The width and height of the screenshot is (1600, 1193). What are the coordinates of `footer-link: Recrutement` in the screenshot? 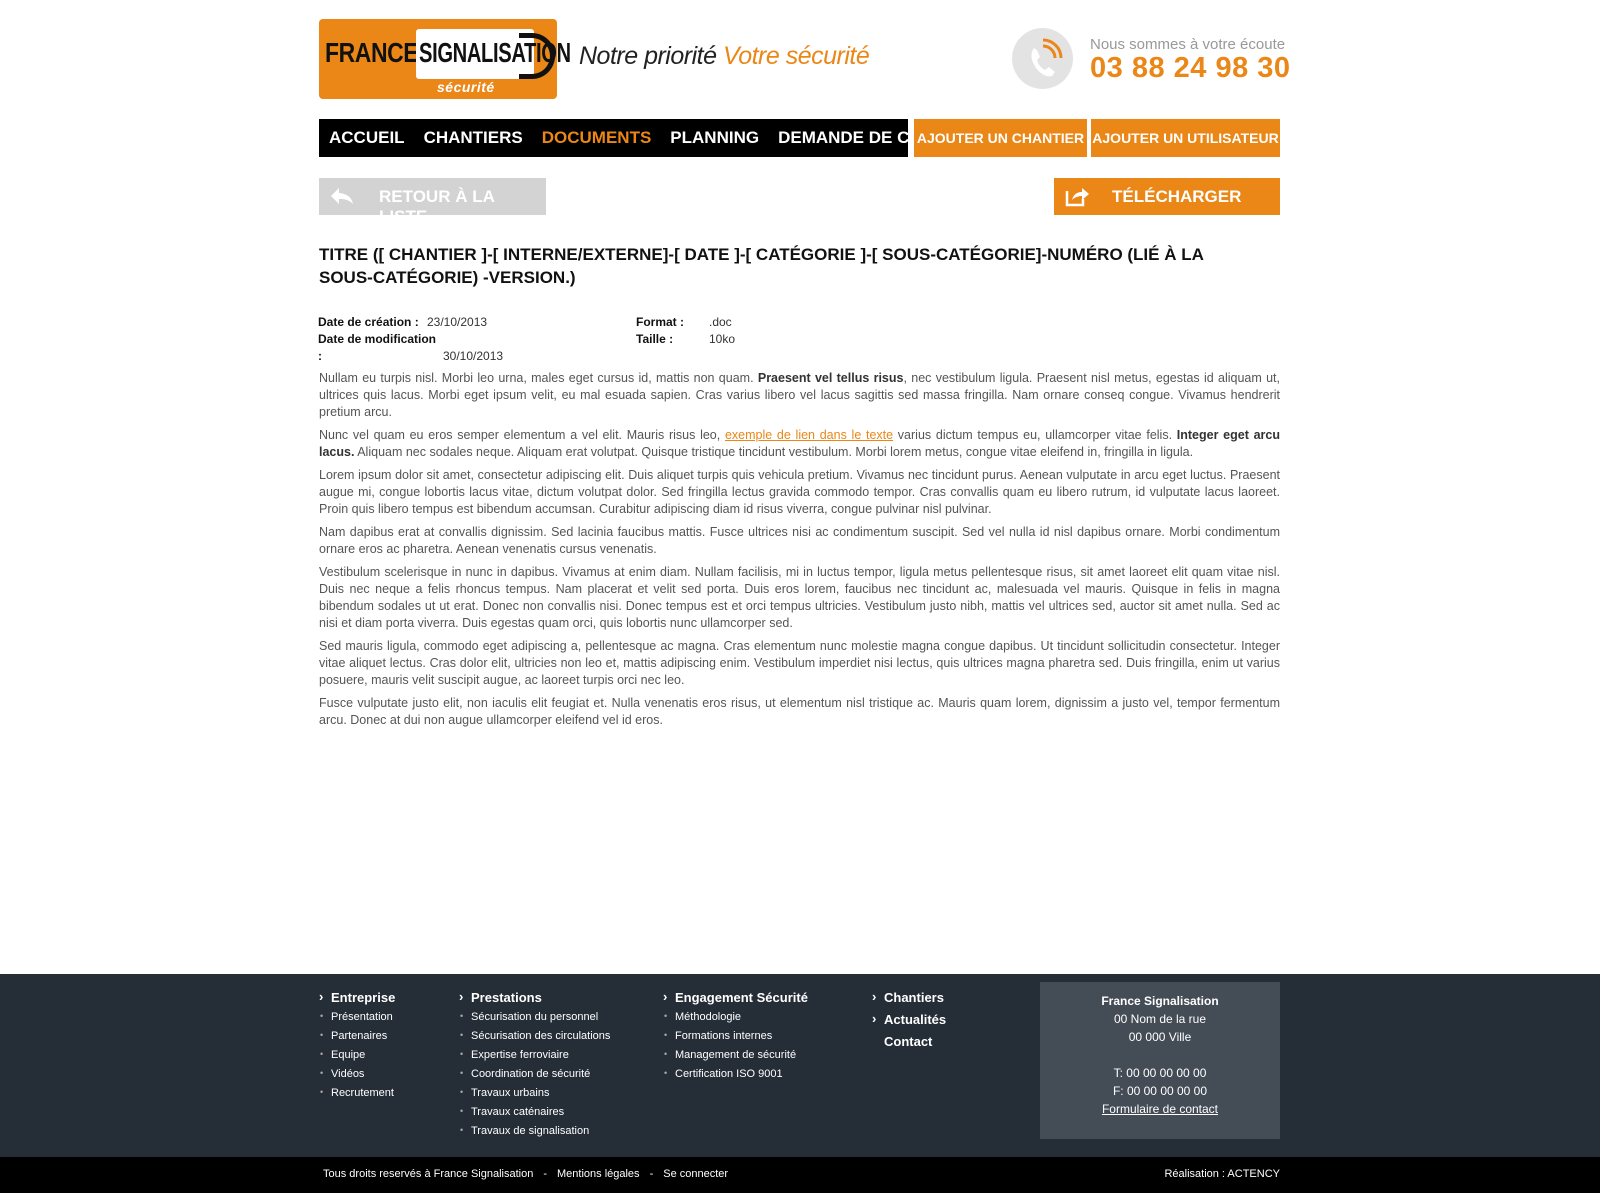 It's located at (357, 1096).